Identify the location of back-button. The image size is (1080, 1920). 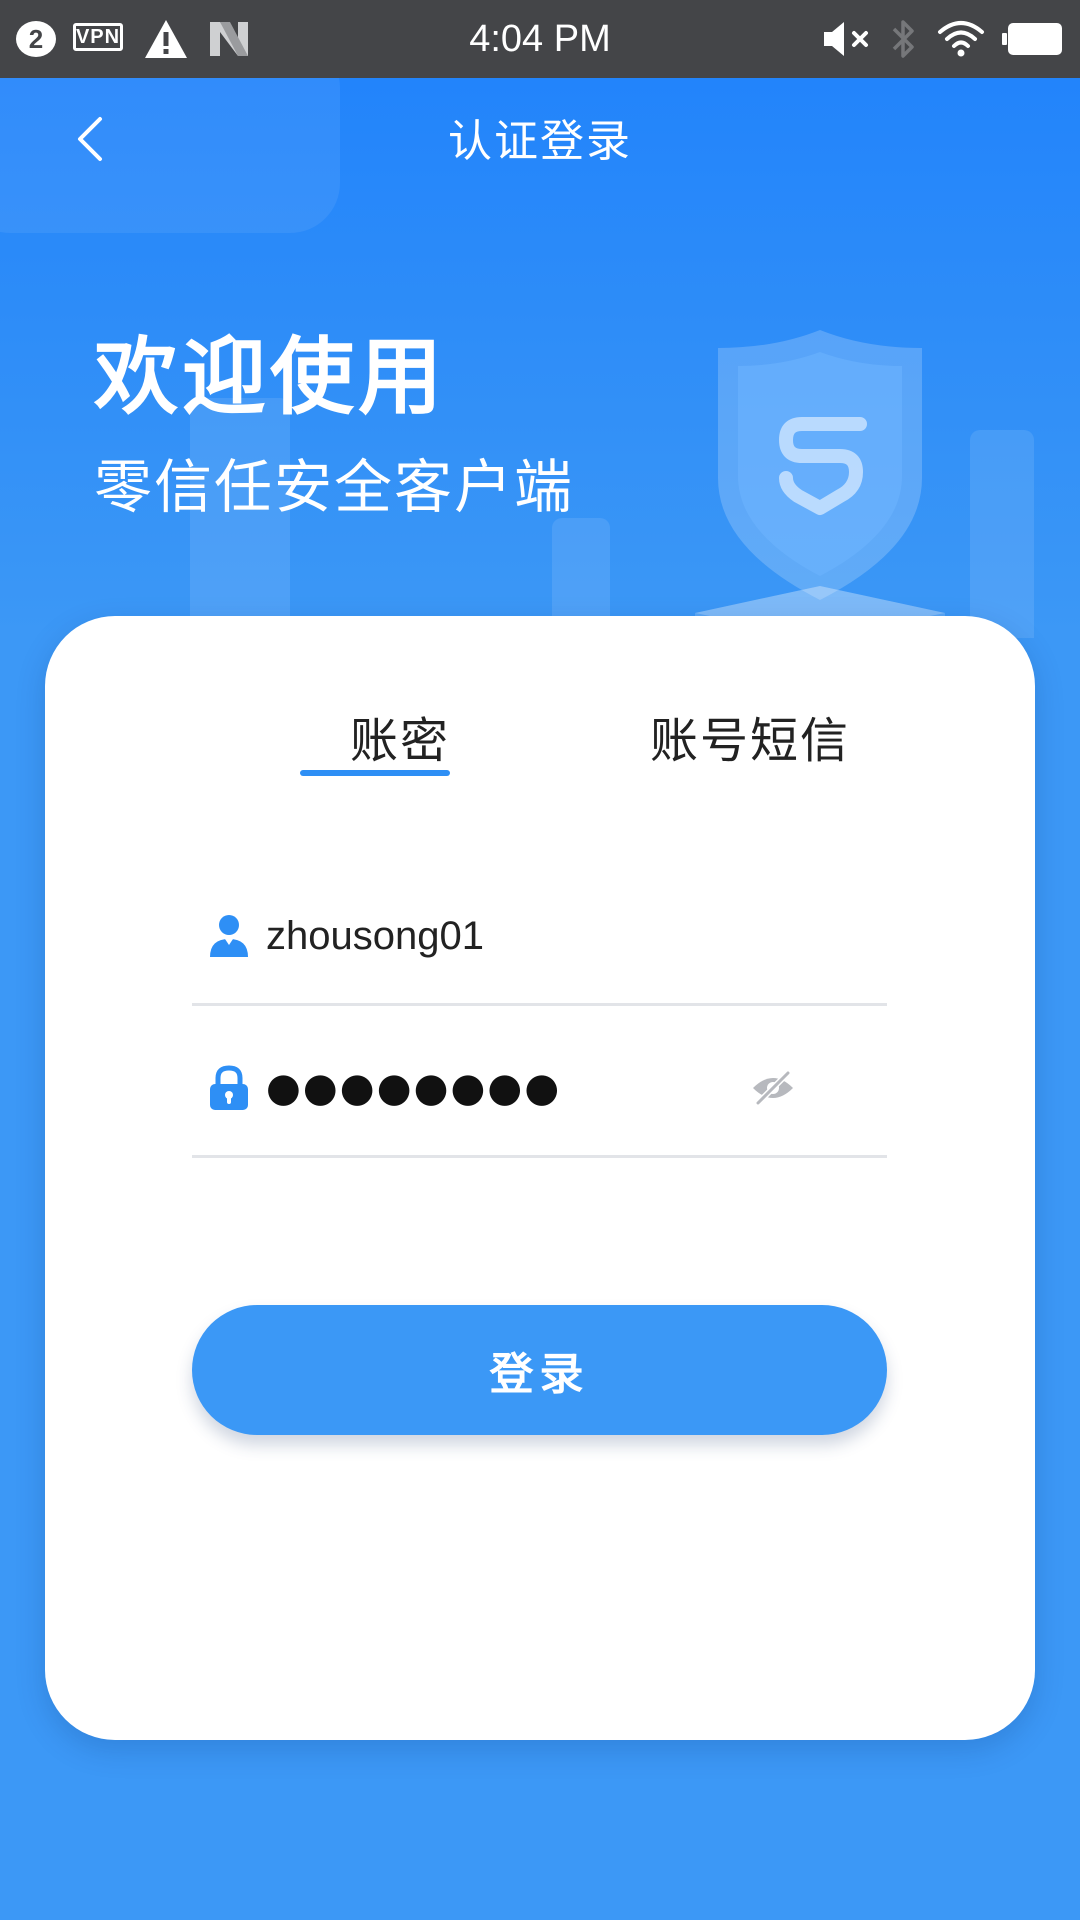
(90, 139).